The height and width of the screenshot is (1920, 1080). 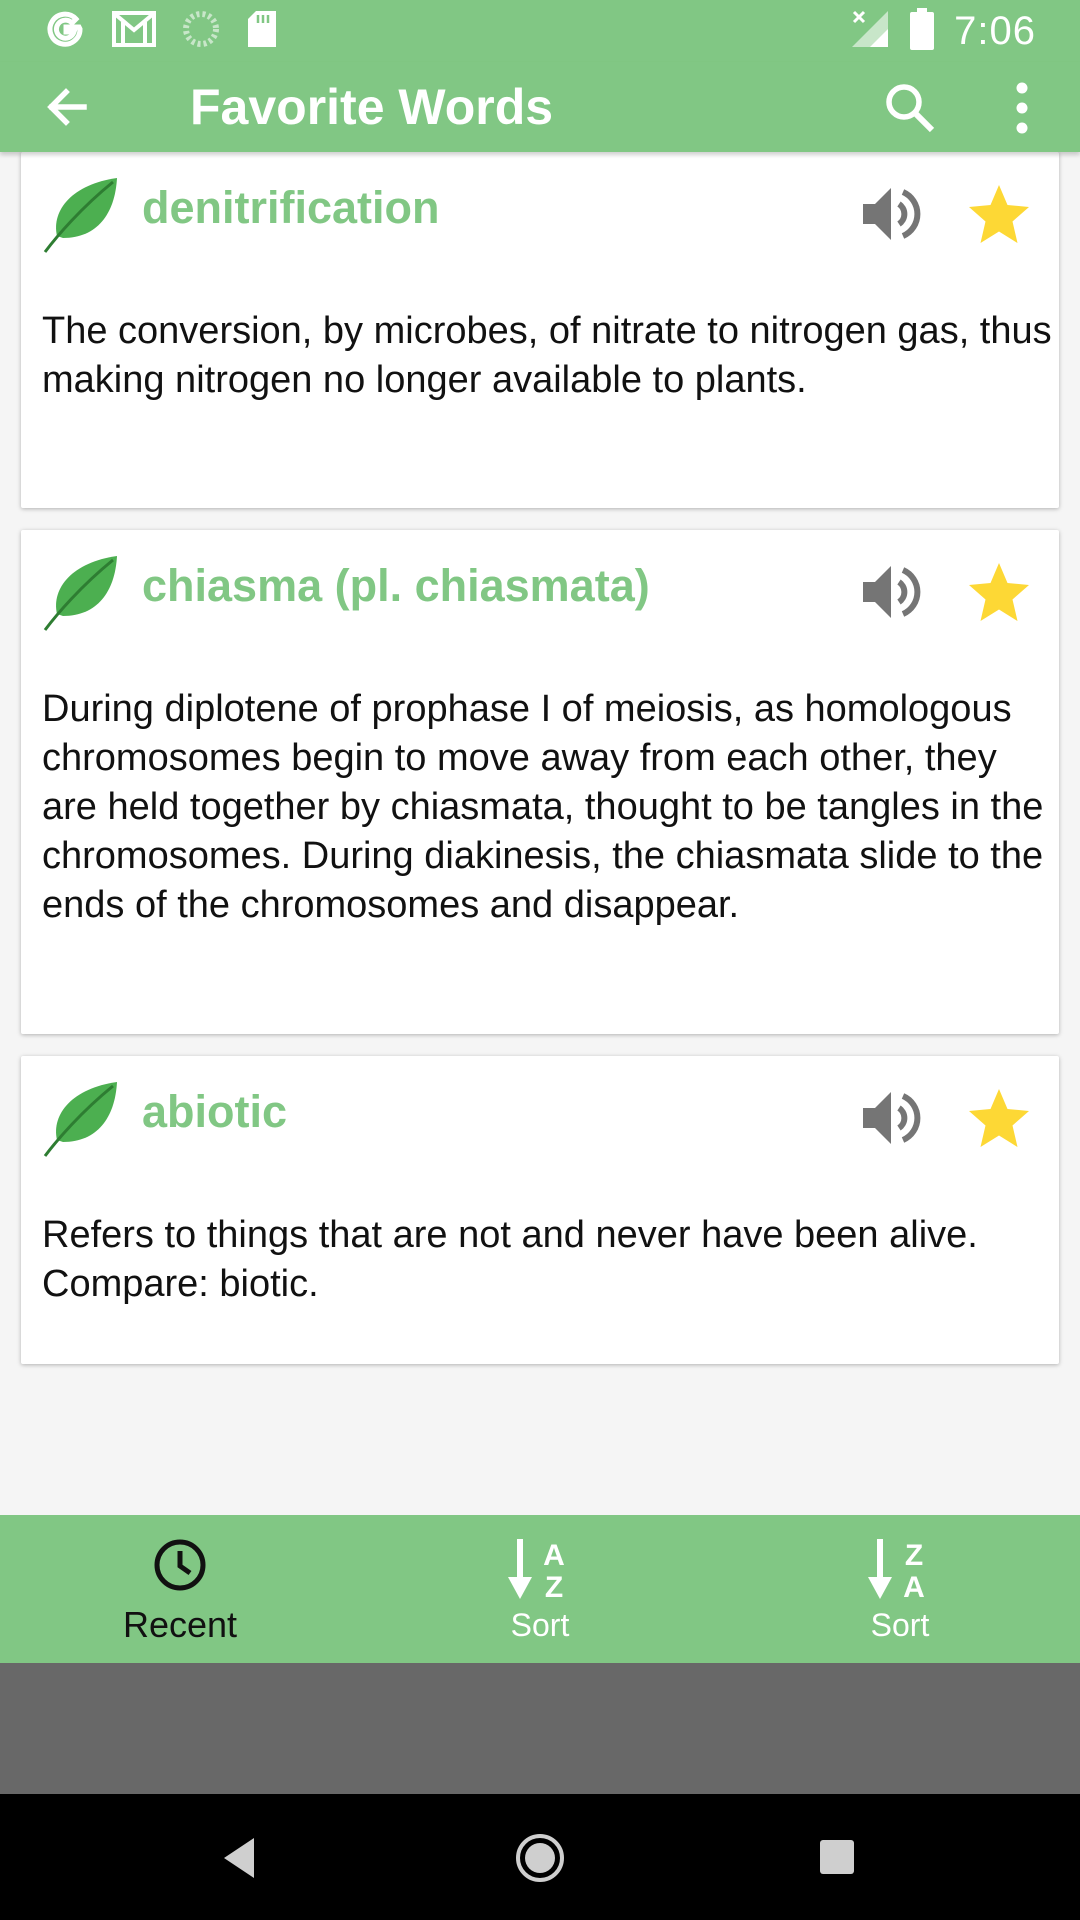 What do you see at coordinates (242, 1858) in the screenshot?
I see `system-back-icon` at bounding box center [242, 1858].